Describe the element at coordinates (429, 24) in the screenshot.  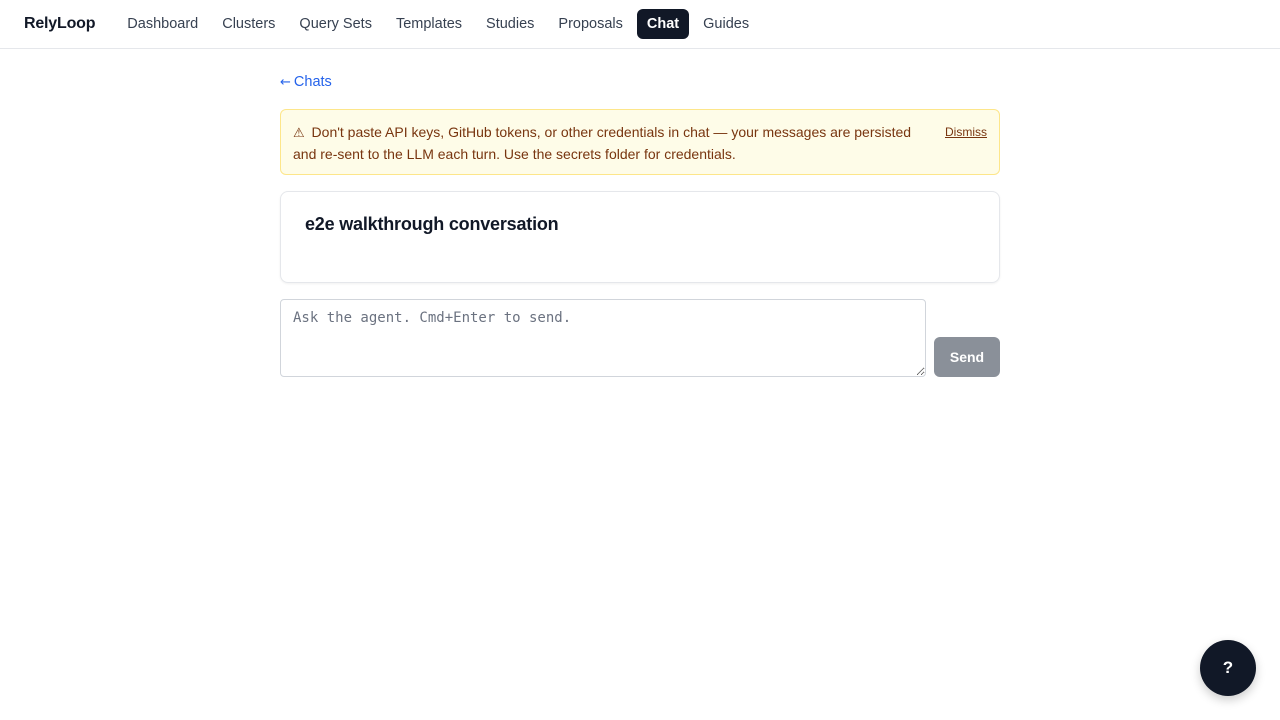
I see `nav-item-templates: Templates` at that location.